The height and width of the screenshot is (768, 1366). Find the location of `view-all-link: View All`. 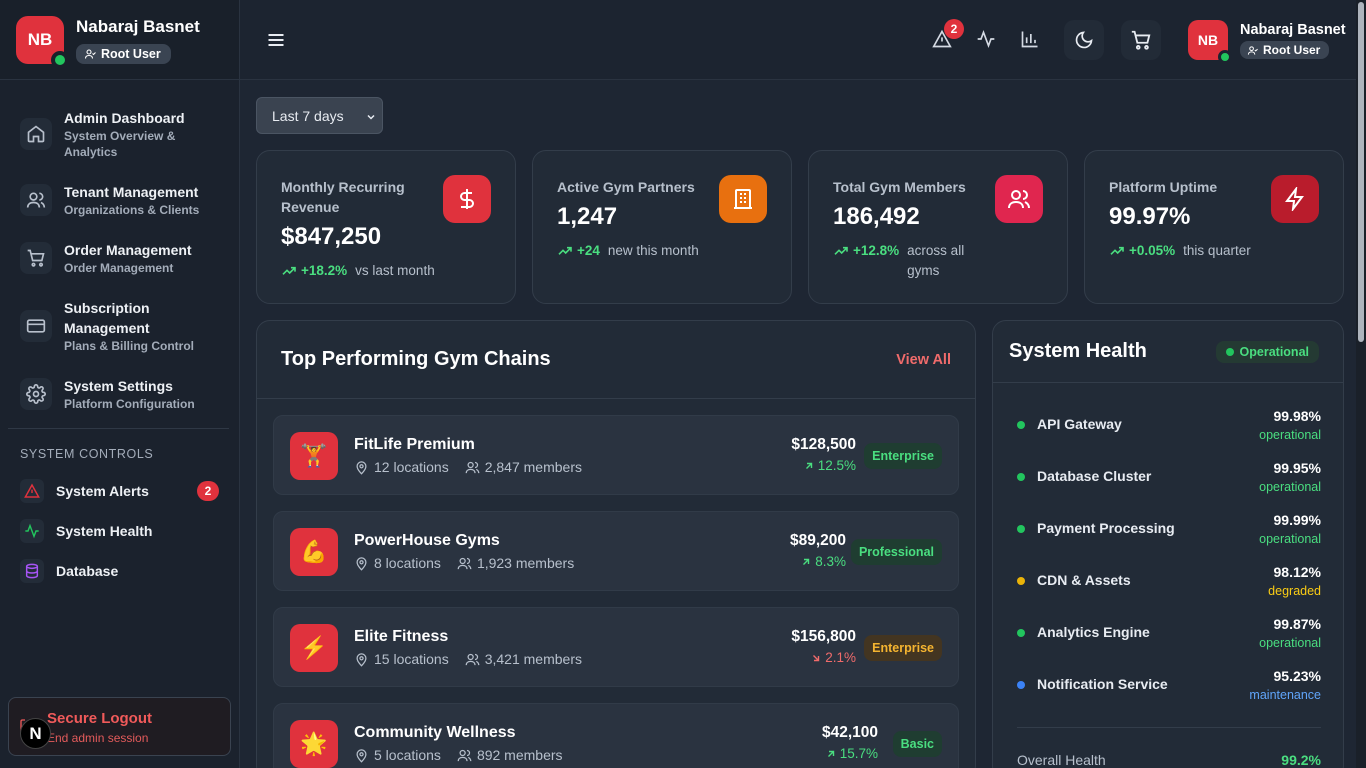

view-all-link: View All is located at coordinates (923, 360).